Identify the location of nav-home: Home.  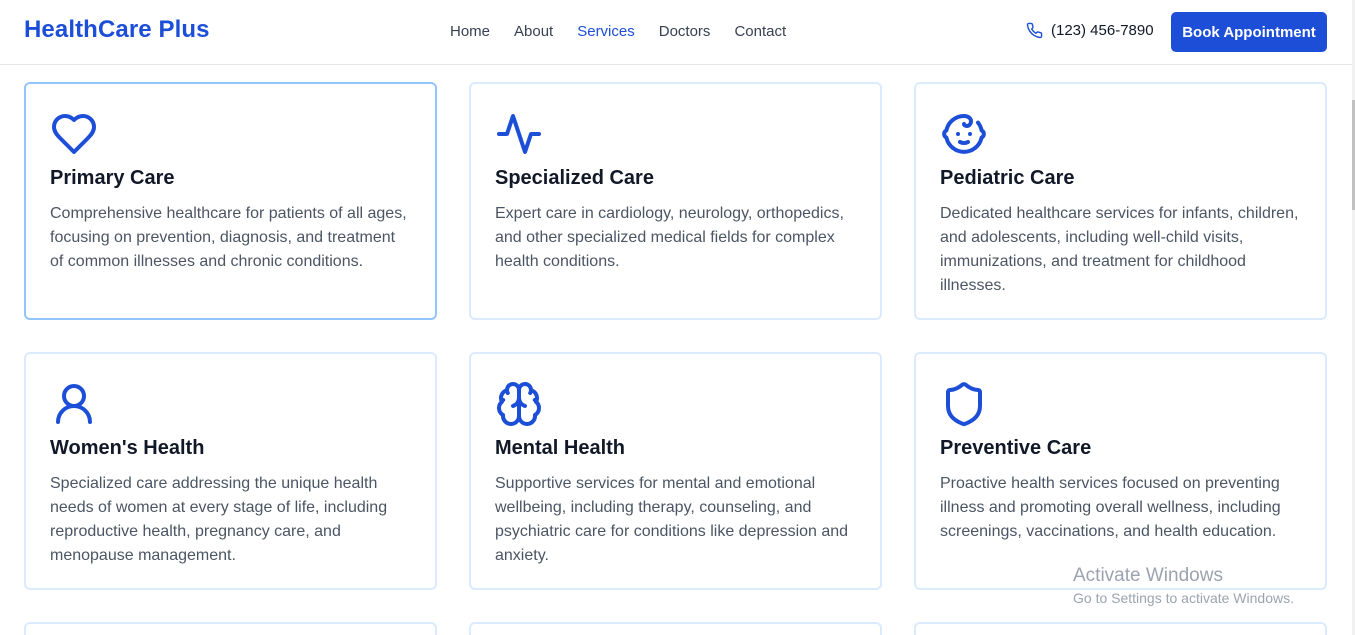
(470, 31).